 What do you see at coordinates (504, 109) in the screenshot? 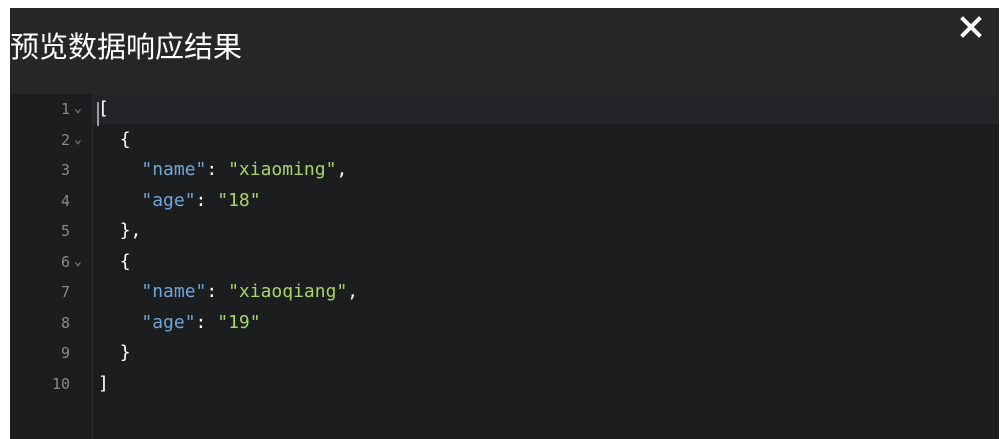
I see `code-line: 1 ⌄ [` at bounding box center [504, 109].